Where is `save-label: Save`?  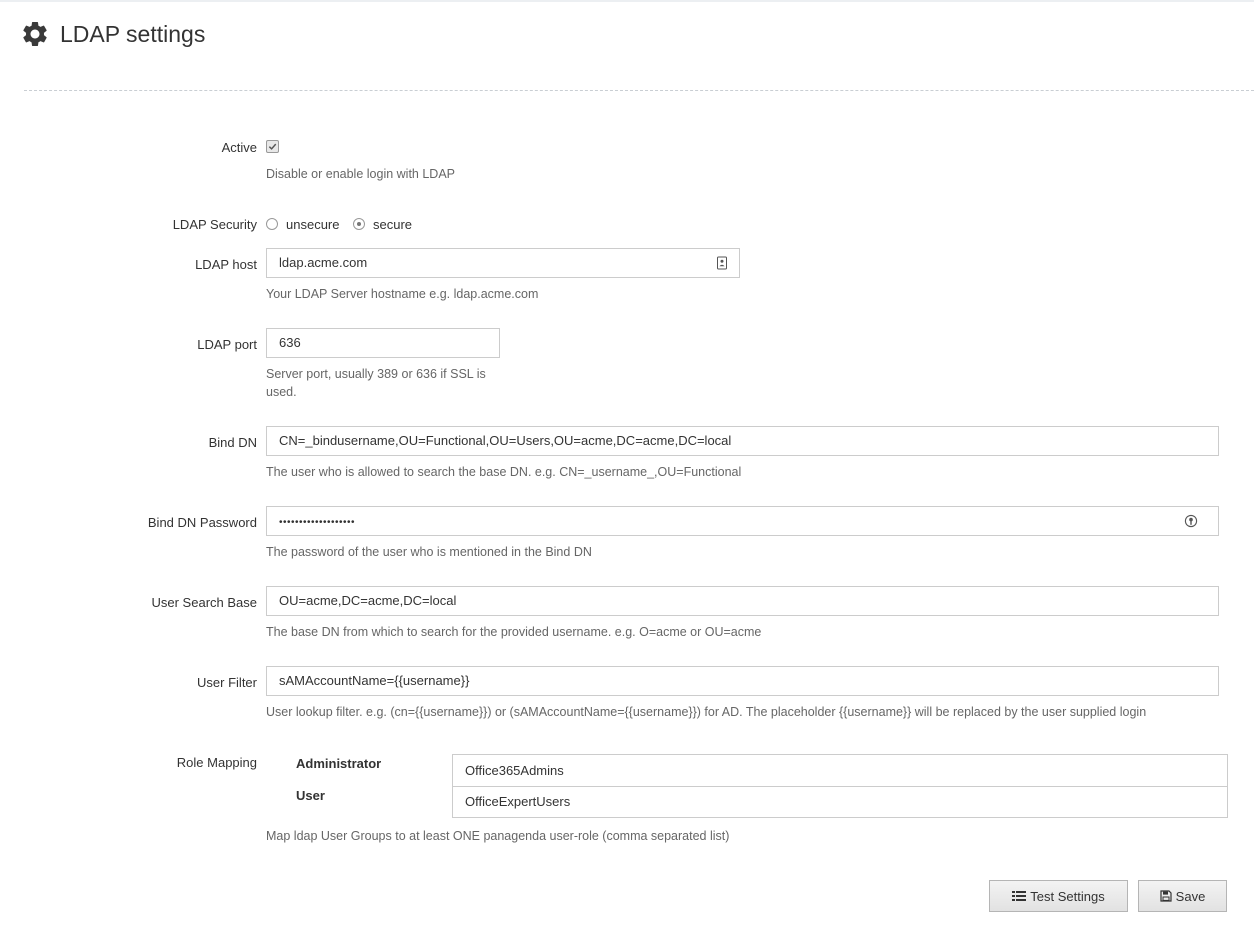 save-label: Save is located at coordinates (1190, 896).